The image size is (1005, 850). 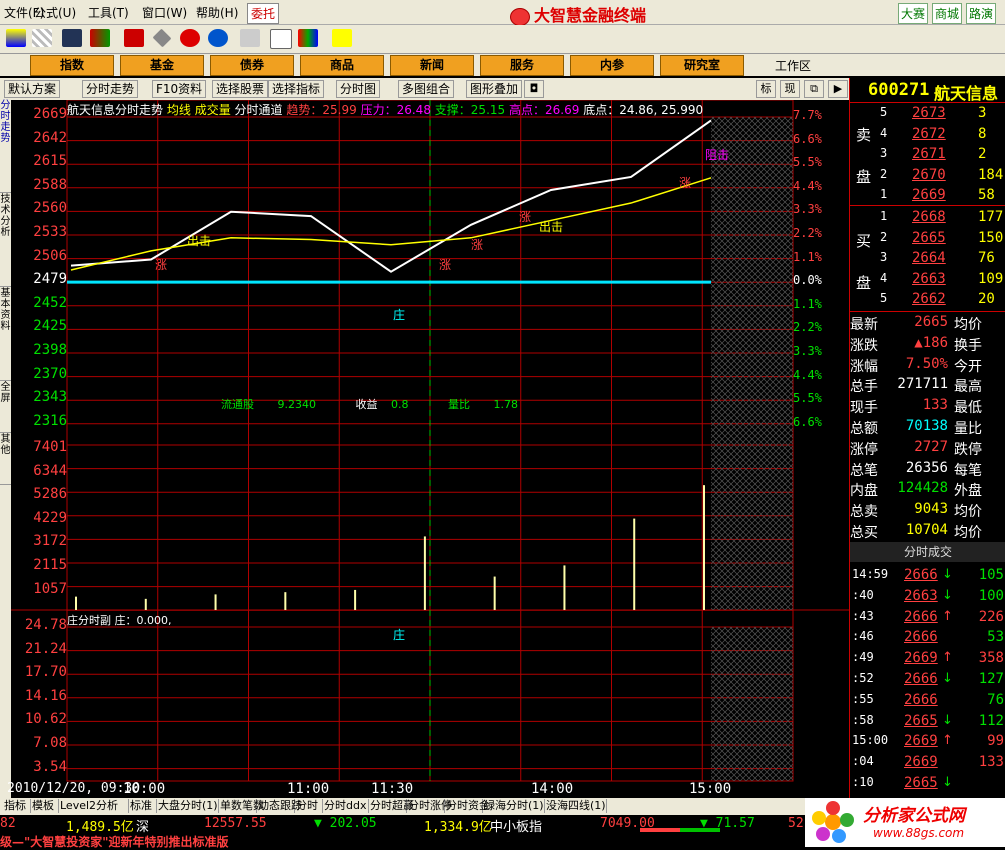 I want to click on help-cursor-icon, so click(x=342, y=38).